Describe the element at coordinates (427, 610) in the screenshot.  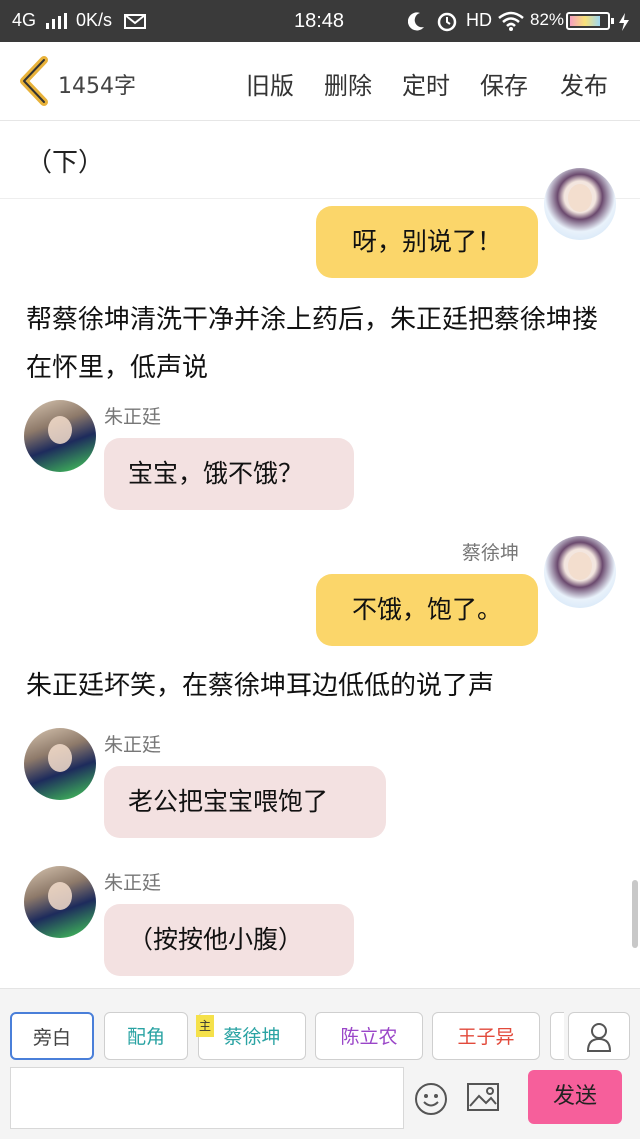
I see `message-bubble: 不饿，饱了。` at that location.